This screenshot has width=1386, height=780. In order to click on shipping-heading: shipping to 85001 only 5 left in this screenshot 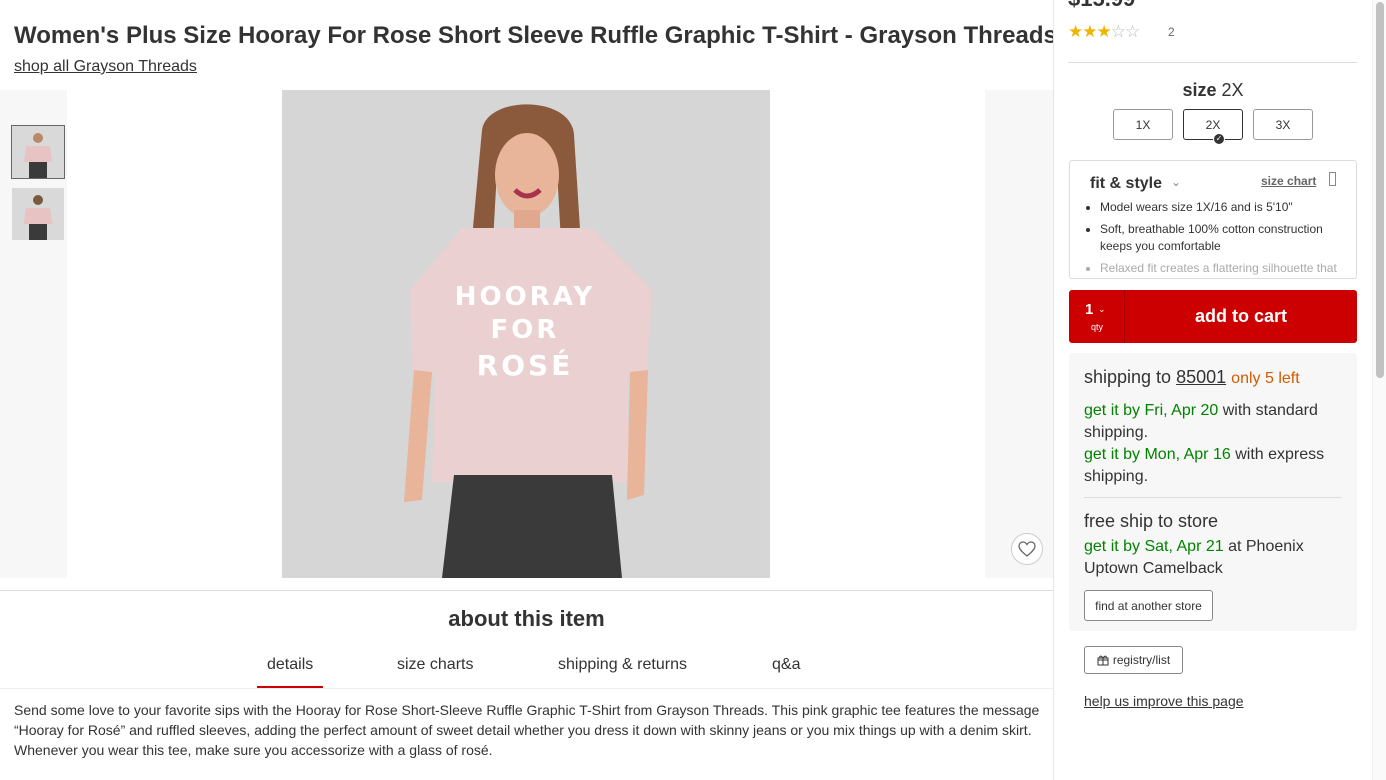, I will do `click(1192, 377)`.